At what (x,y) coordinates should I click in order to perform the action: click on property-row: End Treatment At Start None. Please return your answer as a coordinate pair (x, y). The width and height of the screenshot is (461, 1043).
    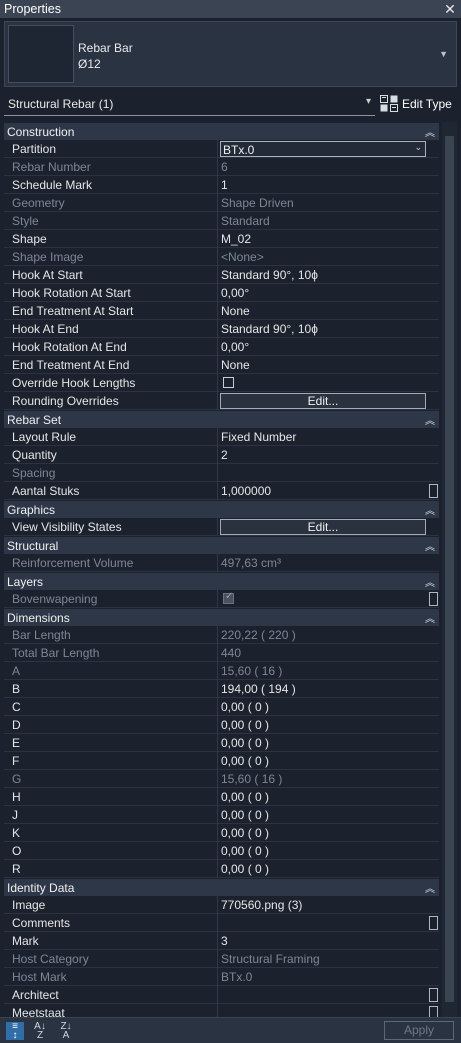
    Looking at the image, I should click on (221, 311).